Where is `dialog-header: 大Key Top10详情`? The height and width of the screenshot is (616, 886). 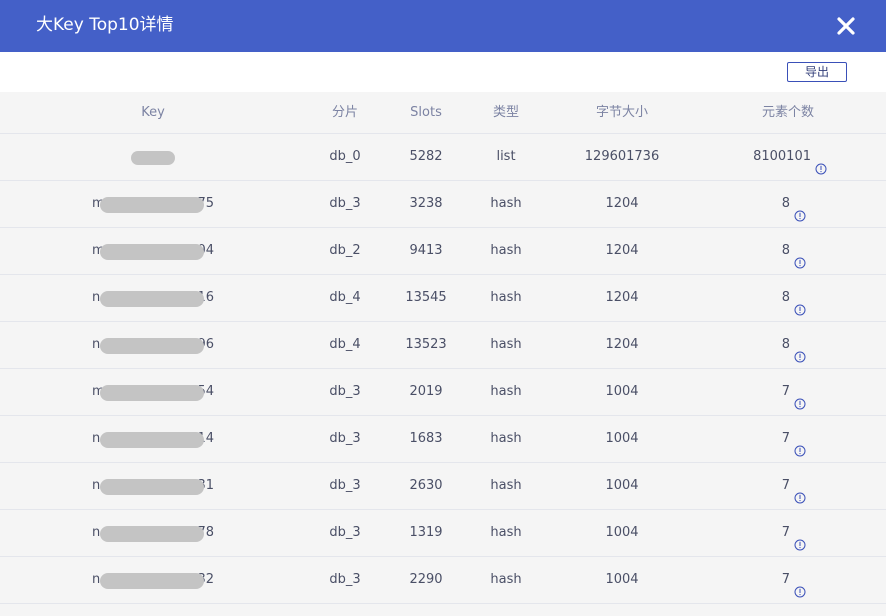
dialog-header: 大Key Top10详情 is located at coordinates (443, 26).